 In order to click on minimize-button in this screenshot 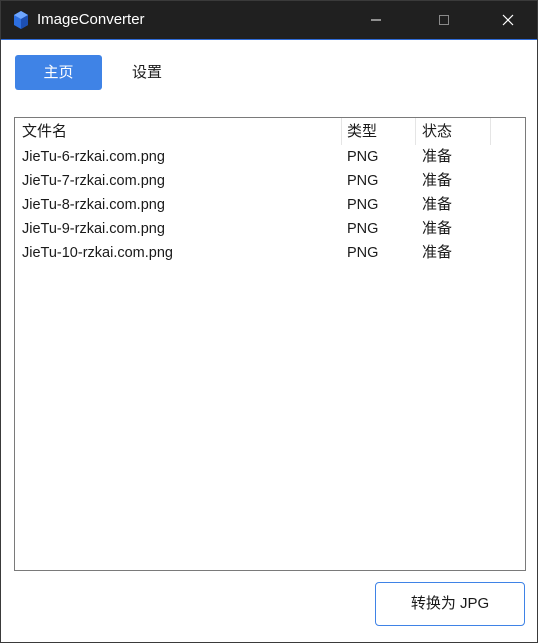, I will do `click(376, 20)`.